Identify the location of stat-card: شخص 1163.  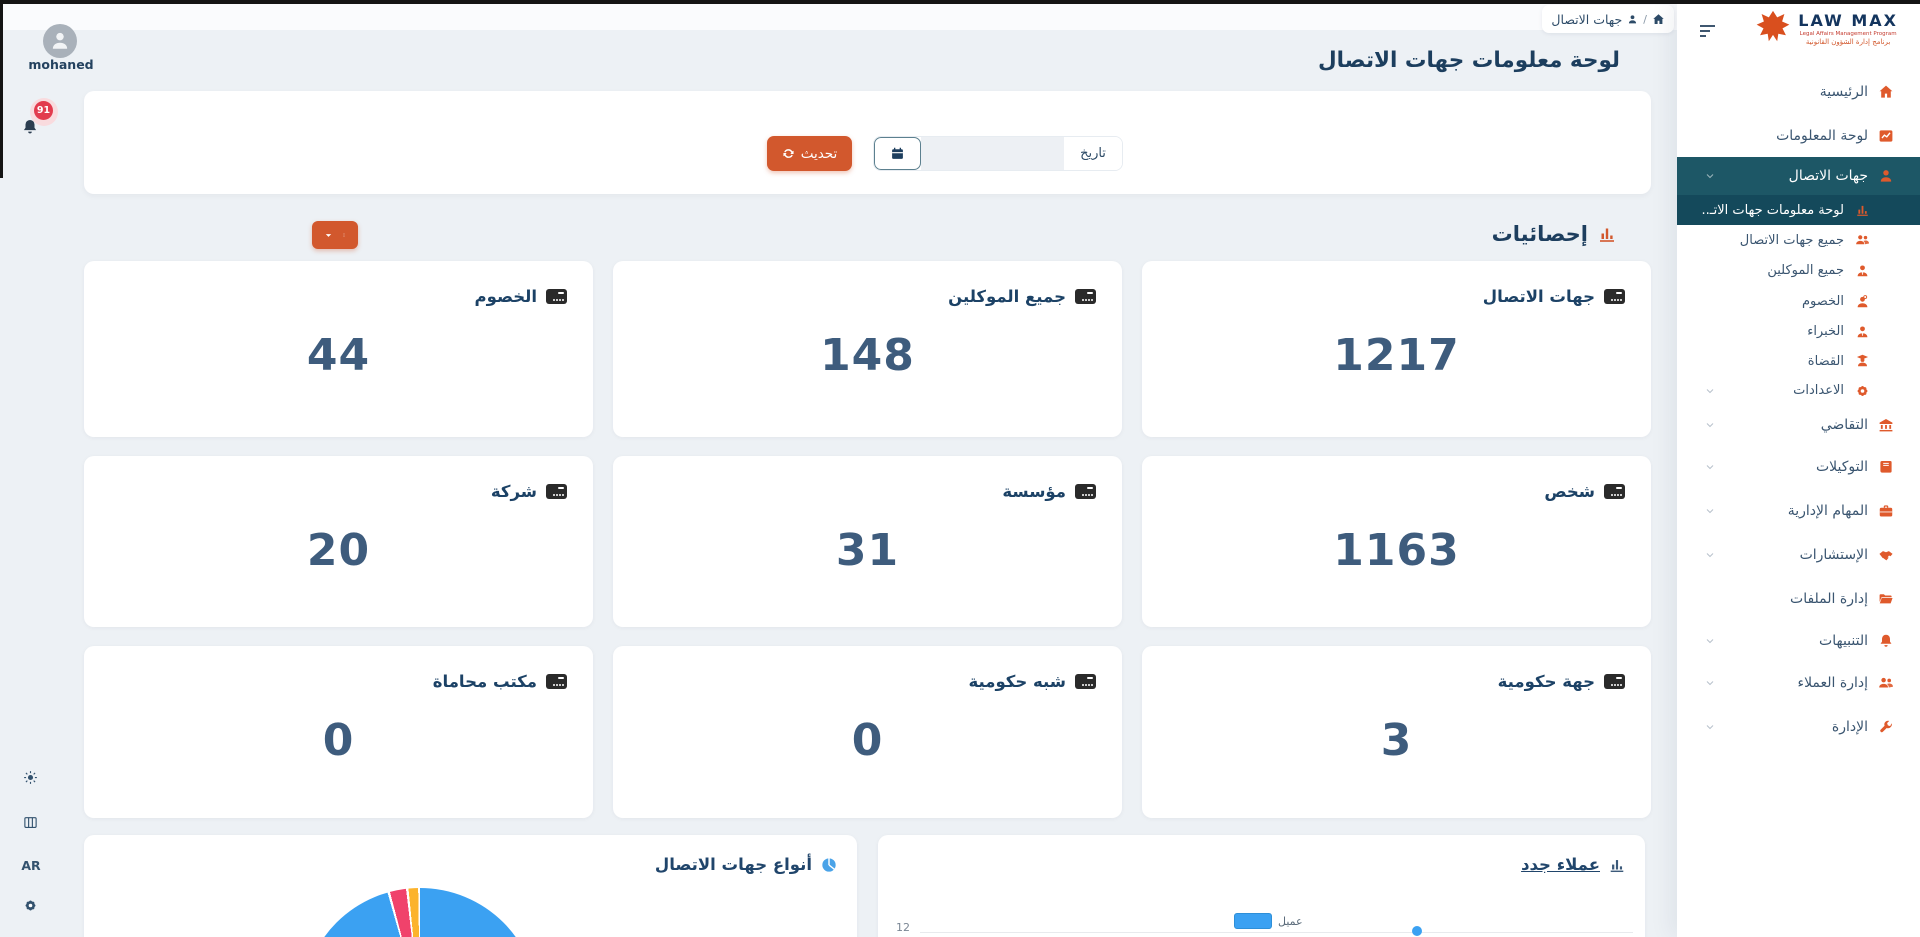
(1396, 541).